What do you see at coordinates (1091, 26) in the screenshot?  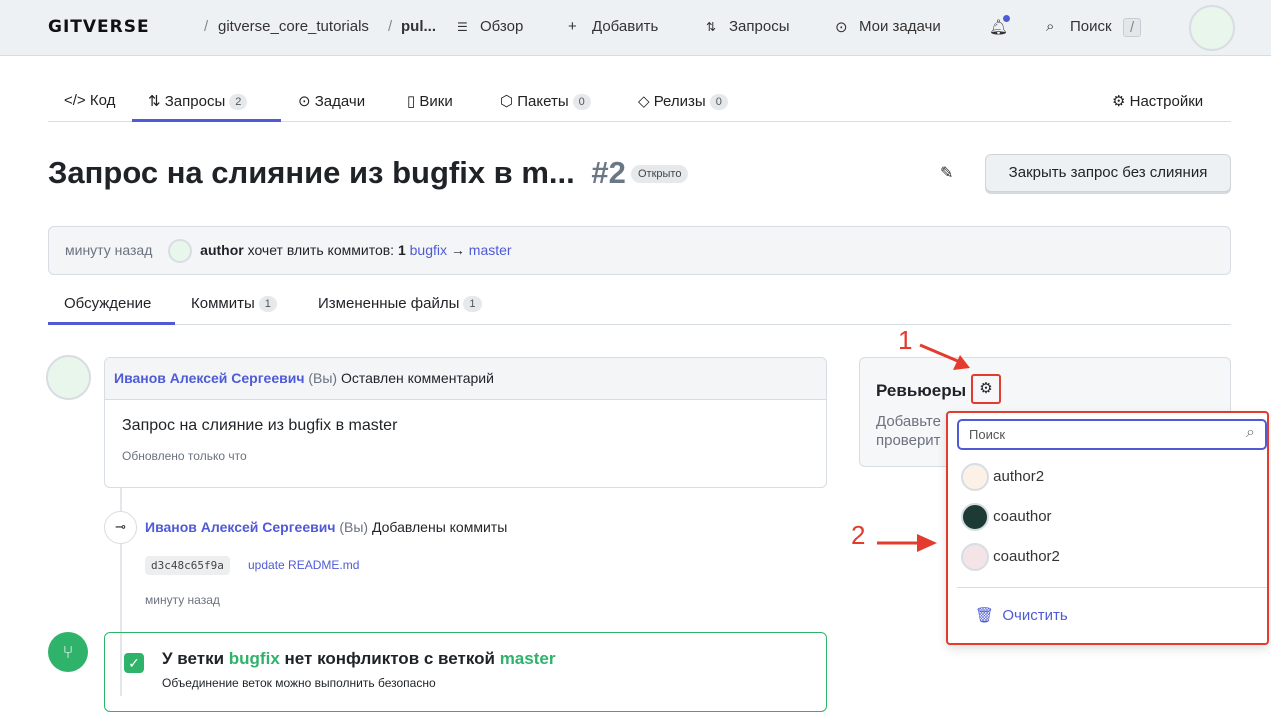 I see `header-search: Поиск` at bounding box center [1091, 26].